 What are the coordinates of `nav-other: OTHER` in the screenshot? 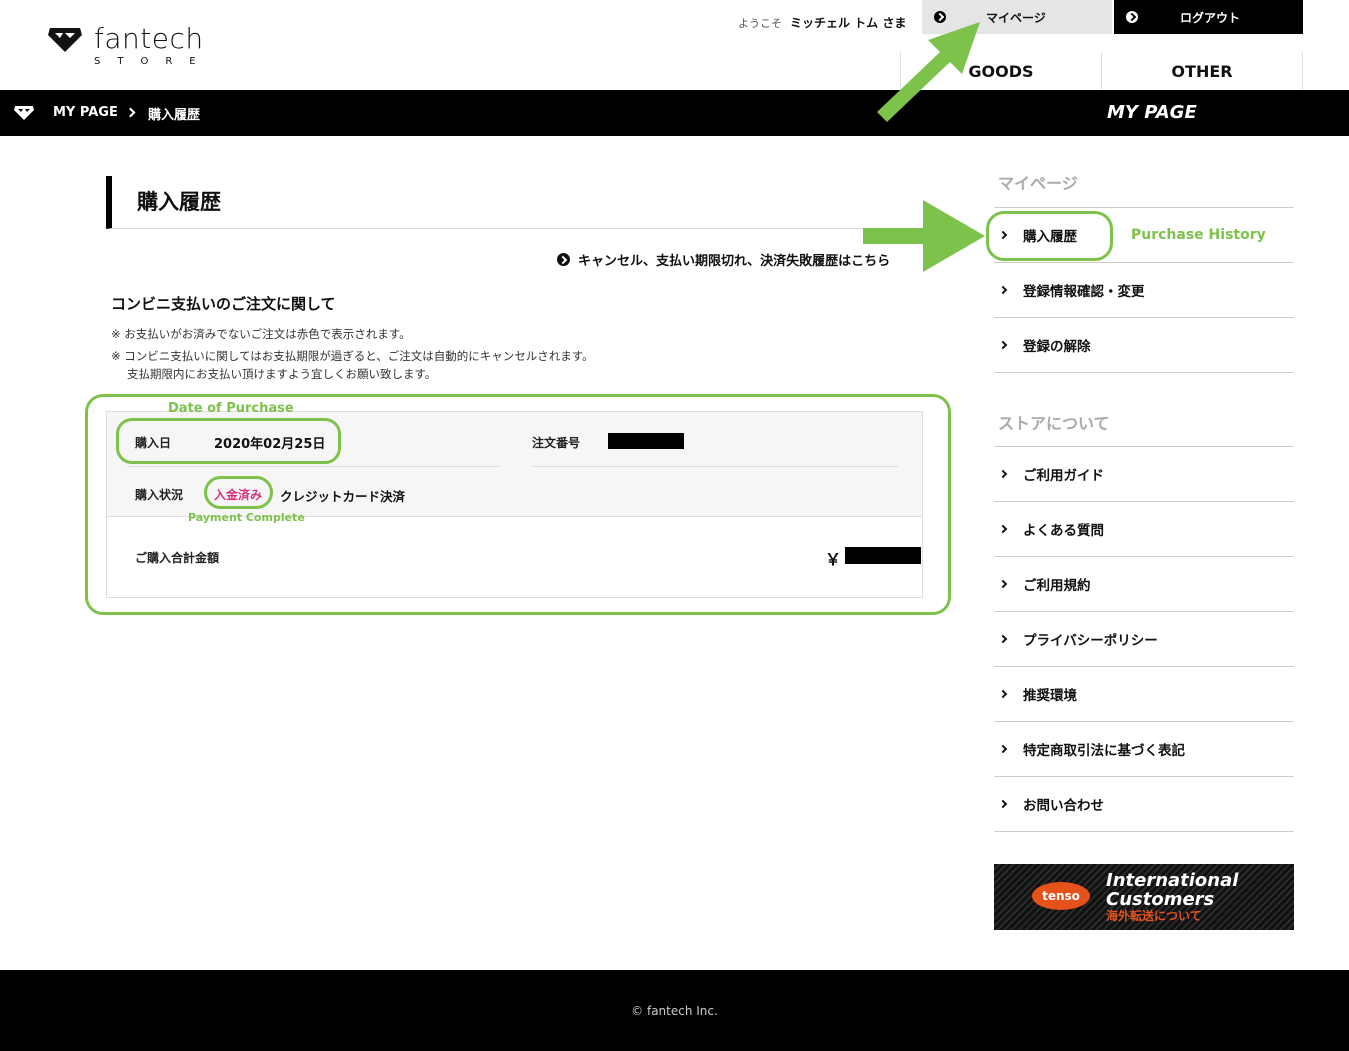 It's located at (1202, 71).